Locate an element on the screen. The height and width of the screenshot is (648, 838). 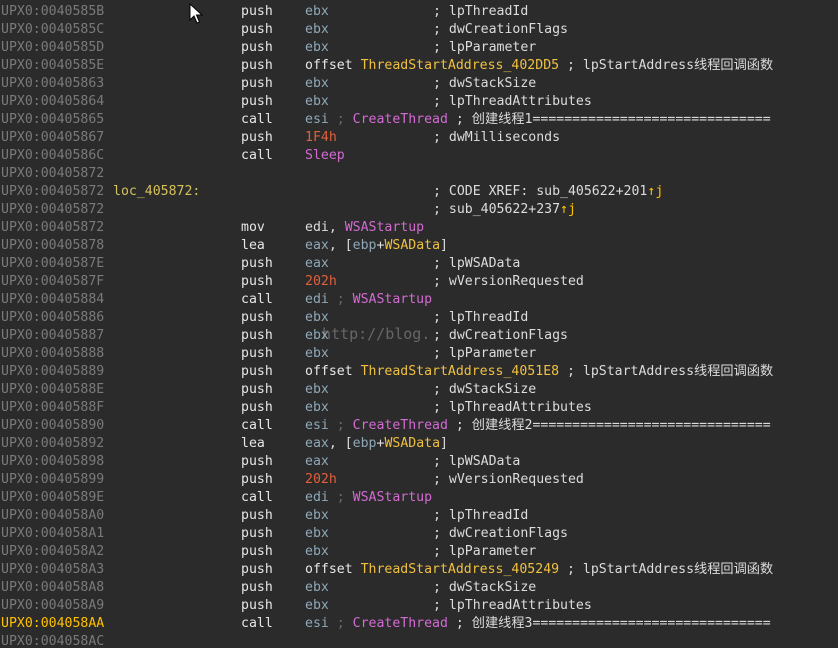
symbol-name: ThreadStartAddress_4051E8 is located at coordinates (460, 371).